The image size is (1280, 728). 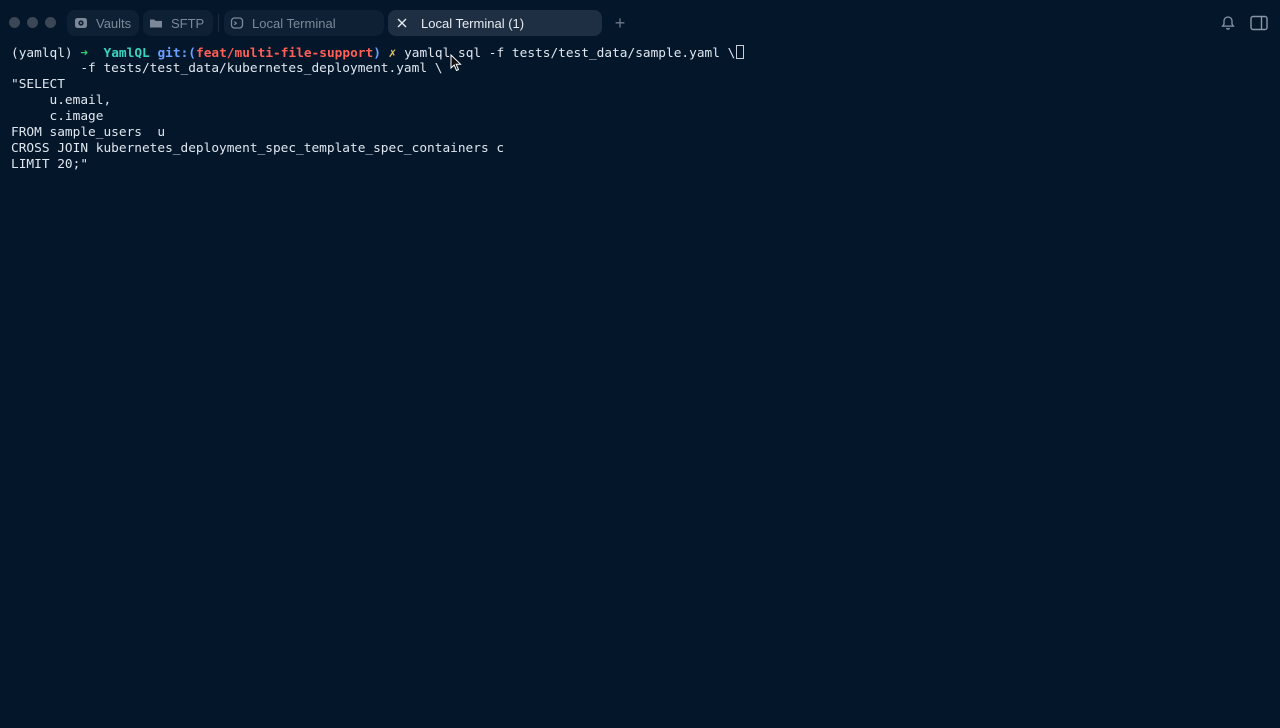 What do you see at coordinates (50, 164) in the screenshot?
I see `terminal-line: LIMIT 20;"` at bounding box center [50, 164].